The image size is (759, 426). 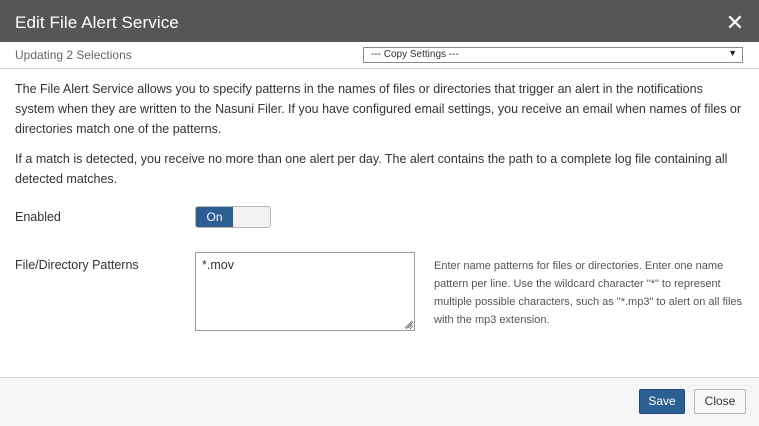 I want to click on chevron-down-icon: ▼, so click(x=732, y=53).